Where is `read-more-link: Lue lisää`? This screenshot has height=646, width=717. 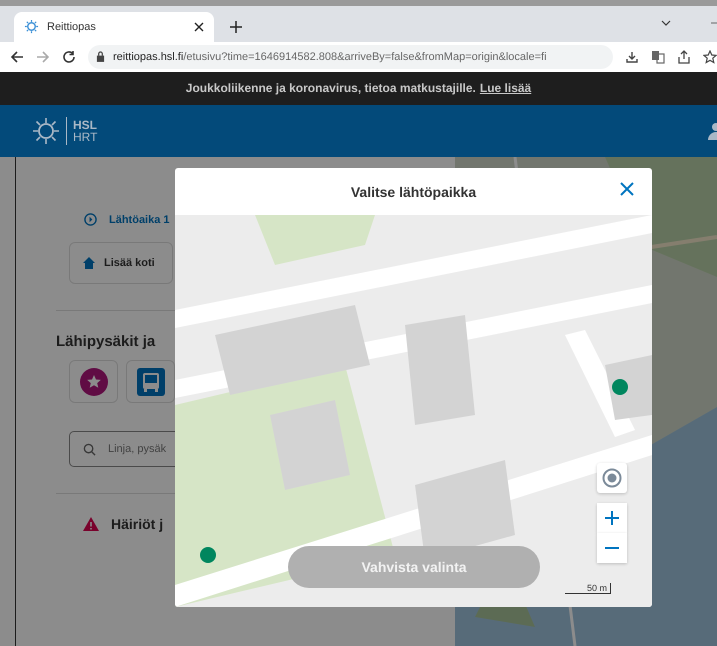 read-more-link: Lue lisää is located at coordinates (506, 88).